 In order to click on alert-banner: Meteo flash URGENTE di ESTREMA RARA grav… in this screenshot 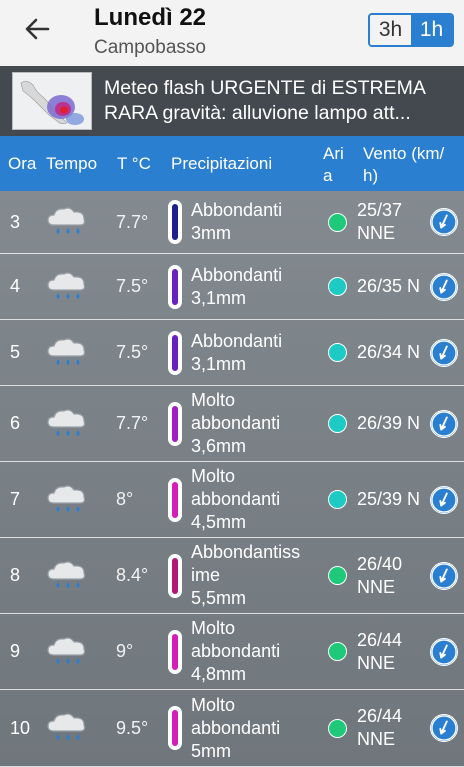, I will do `click(232, 101)`.